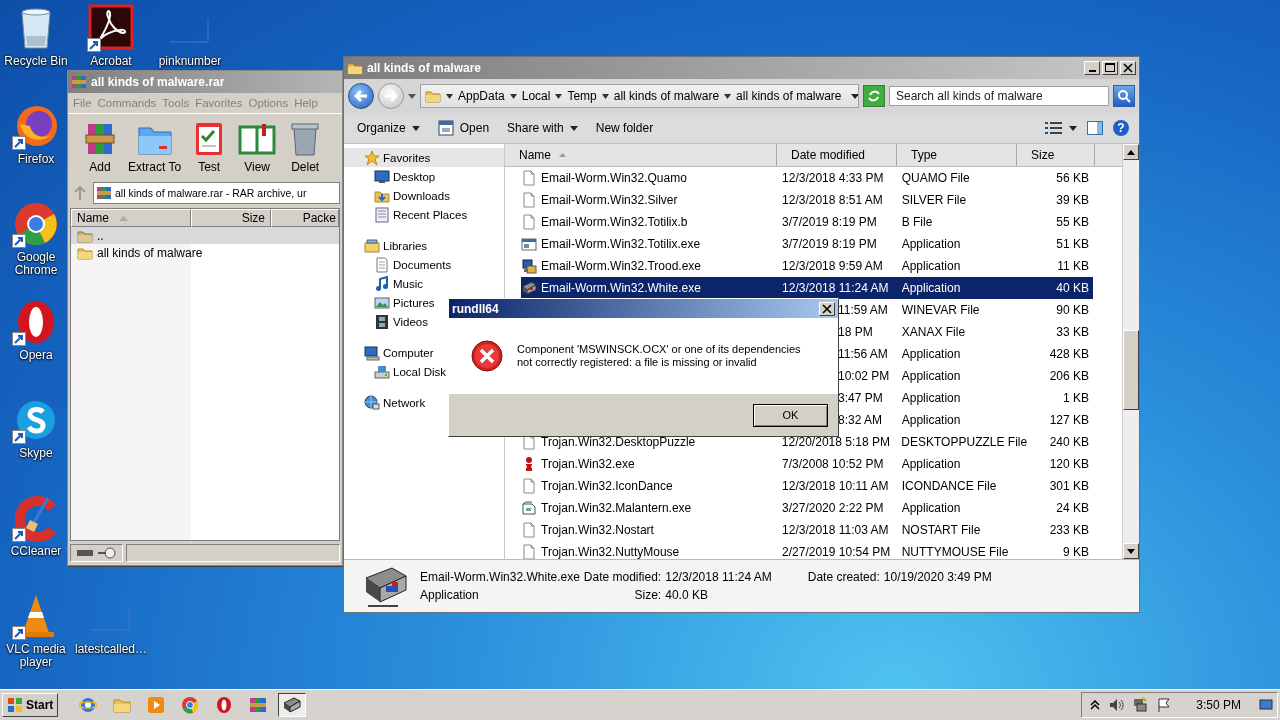 The width and height of the screenshot is (1280, 720). I want to click on scrollbar, so click(1130, 351).